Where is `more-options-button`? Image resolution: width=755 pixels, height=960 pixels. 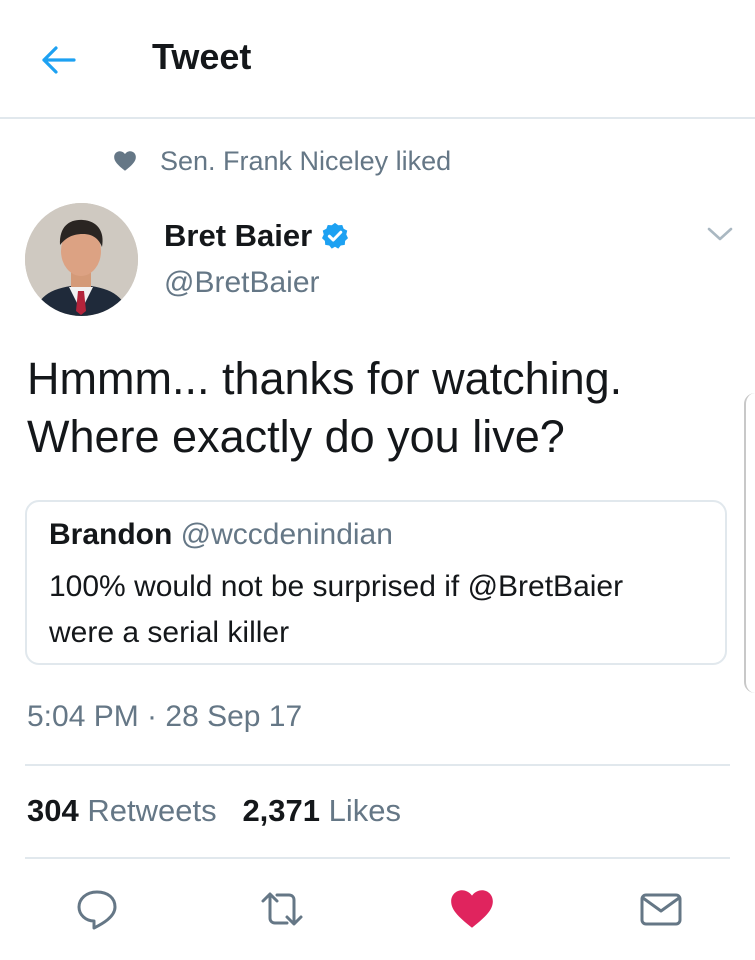
more-options-button is located at coordinates (720, 234).